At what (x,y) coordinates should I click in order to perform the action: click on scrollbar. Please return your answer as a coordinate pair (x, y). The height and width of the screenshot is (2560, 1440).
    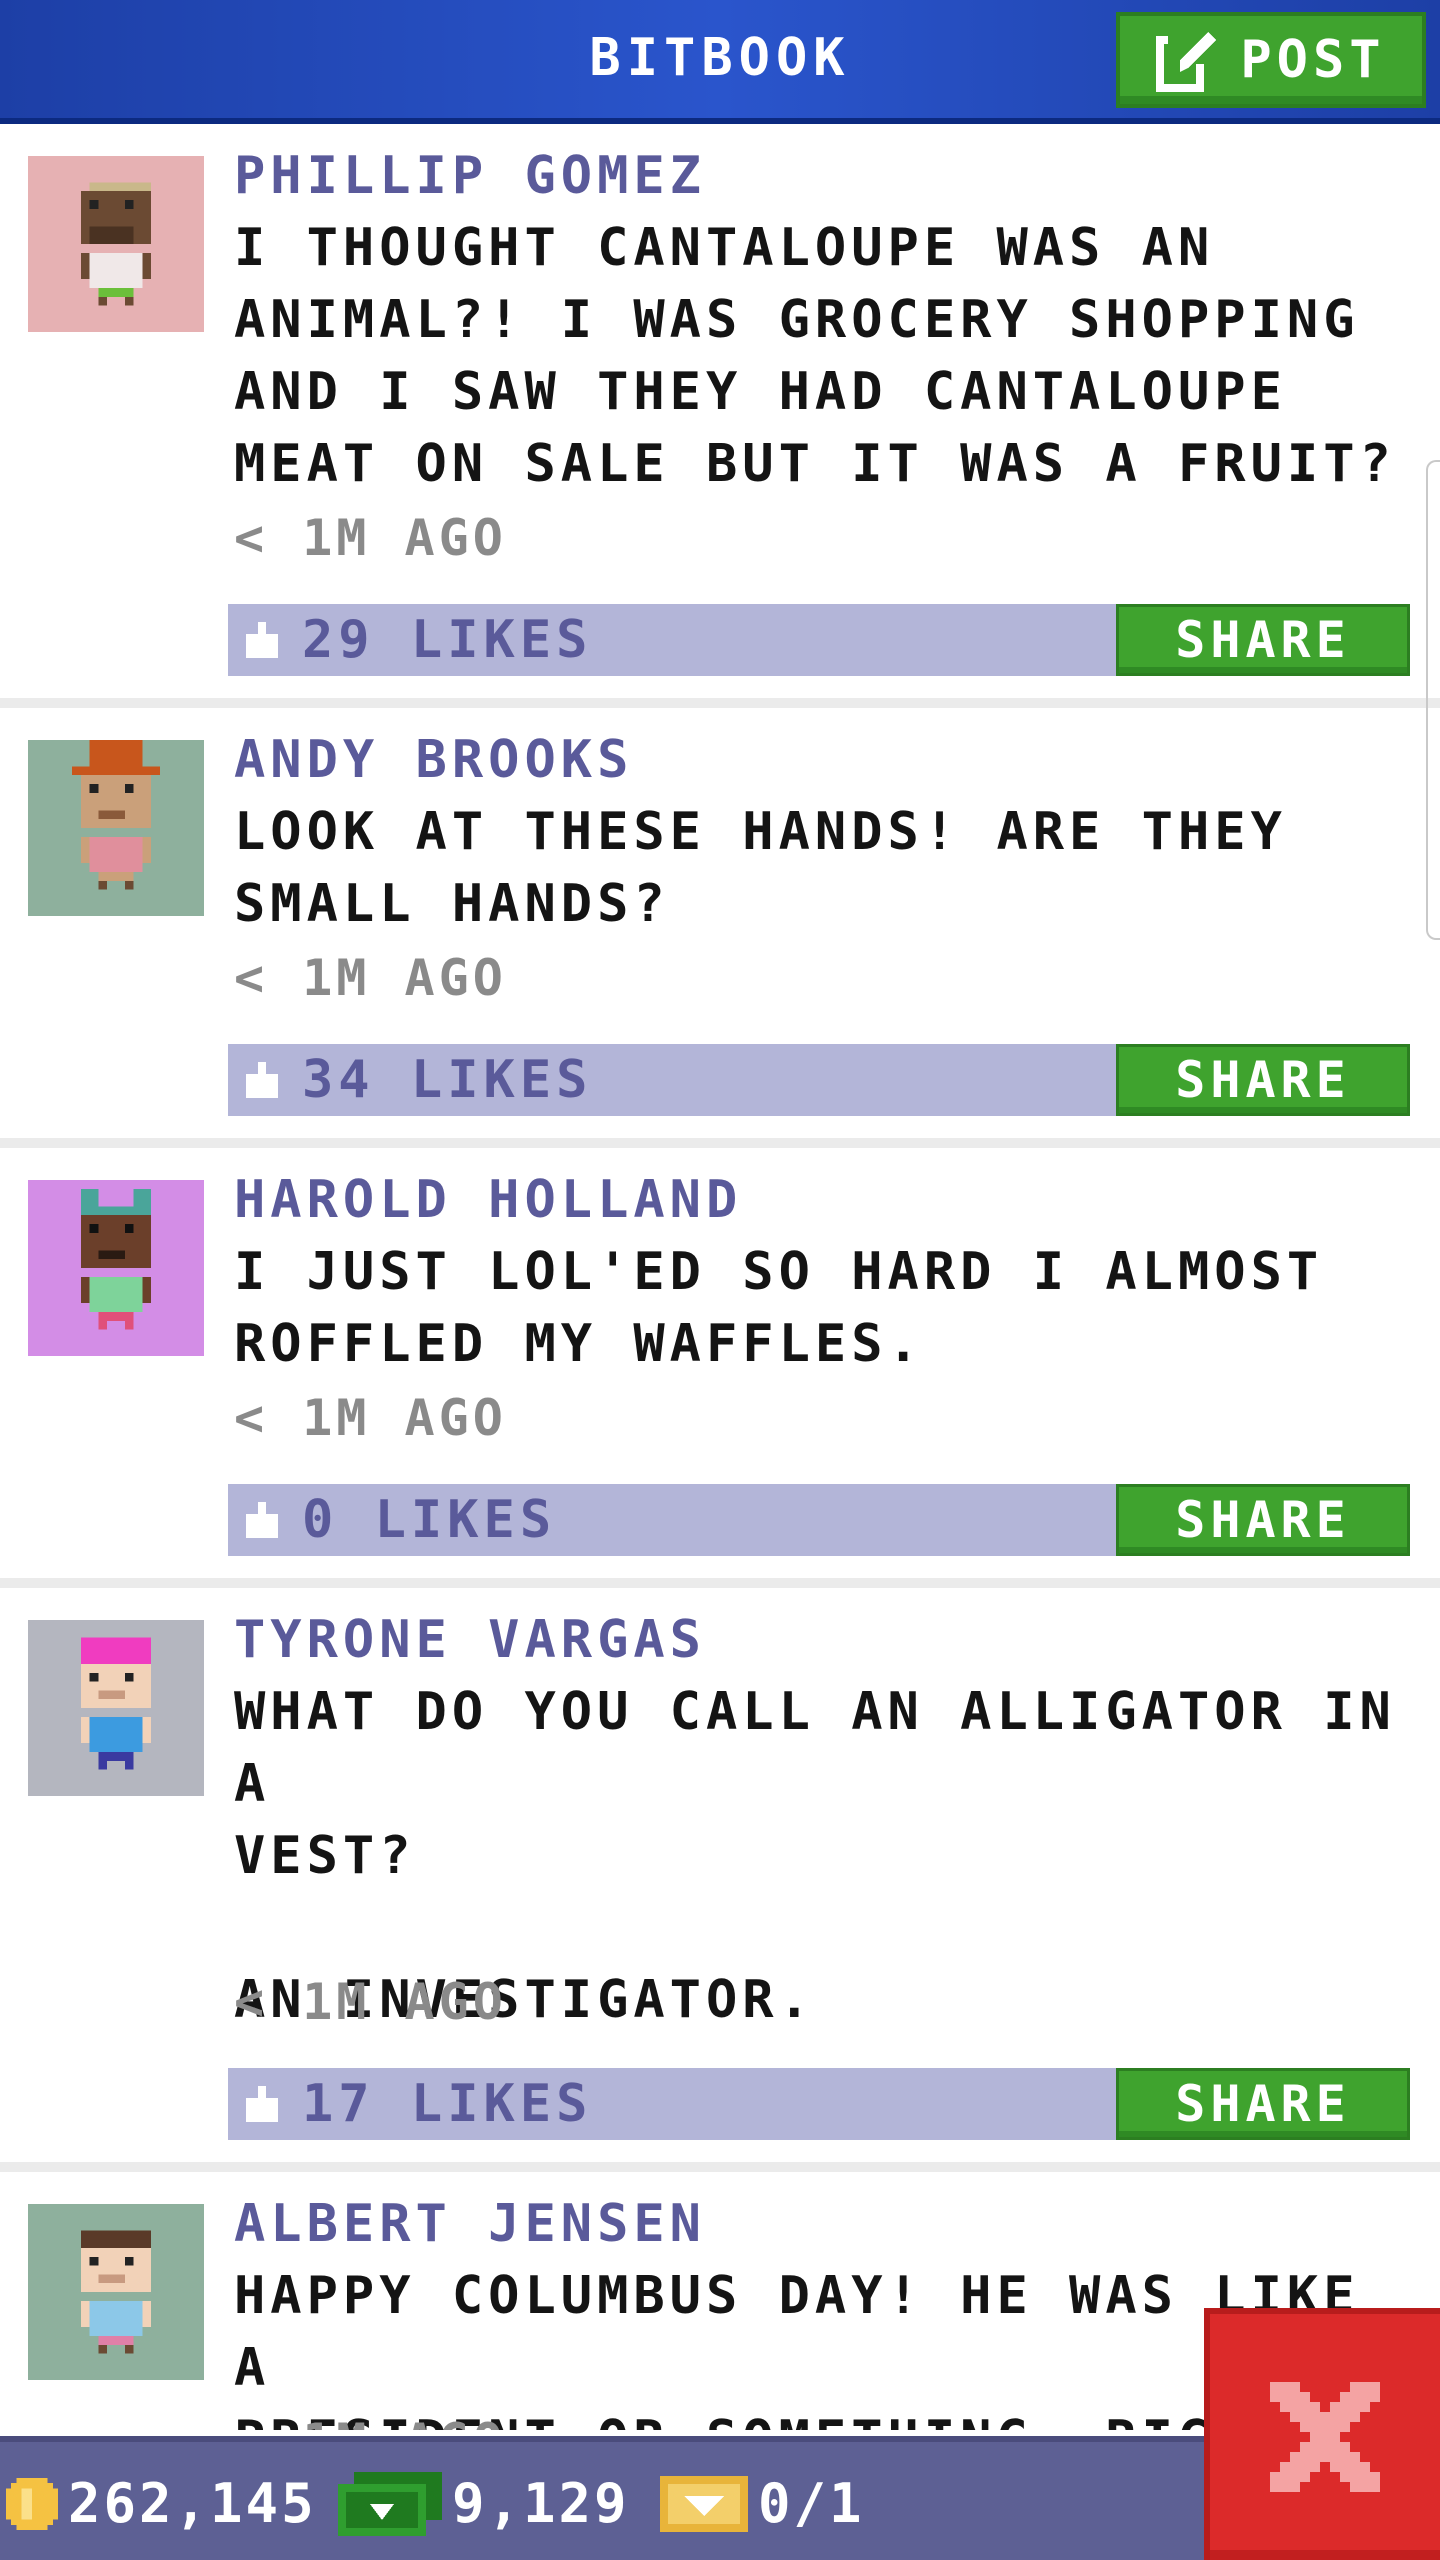
    Looking at the image, I should click on (1433, 700).